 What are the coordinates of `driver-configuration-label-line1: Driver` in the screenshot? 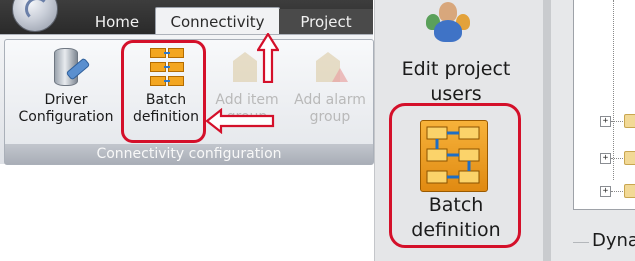 It's located at (66, 100).